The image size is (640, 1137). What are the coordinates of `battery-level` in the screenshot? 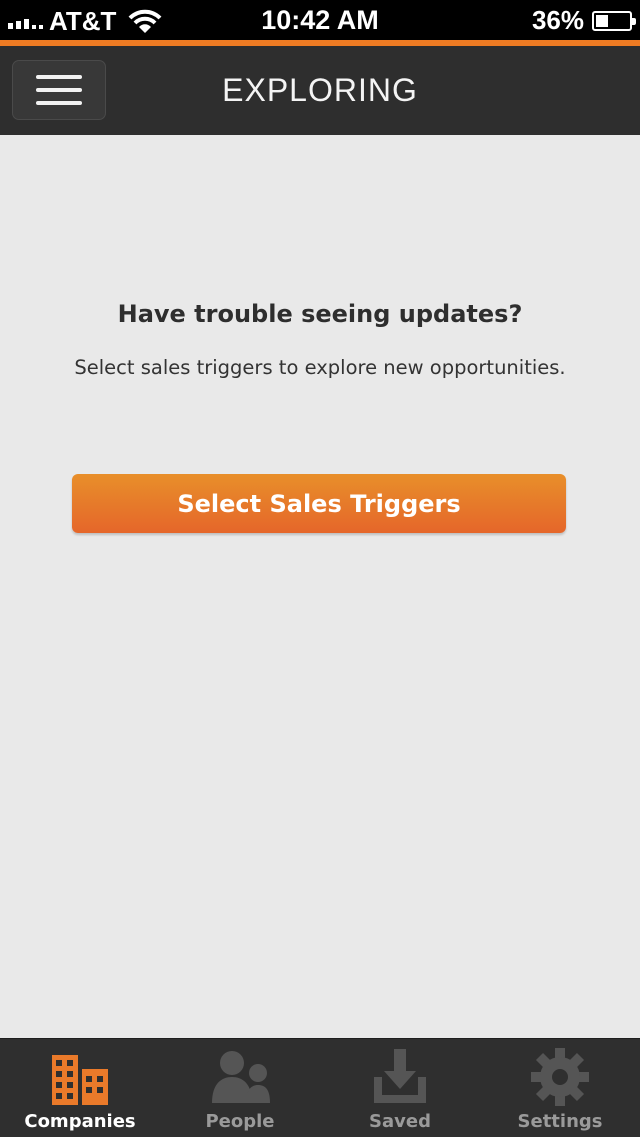 It's located at (602, 20).